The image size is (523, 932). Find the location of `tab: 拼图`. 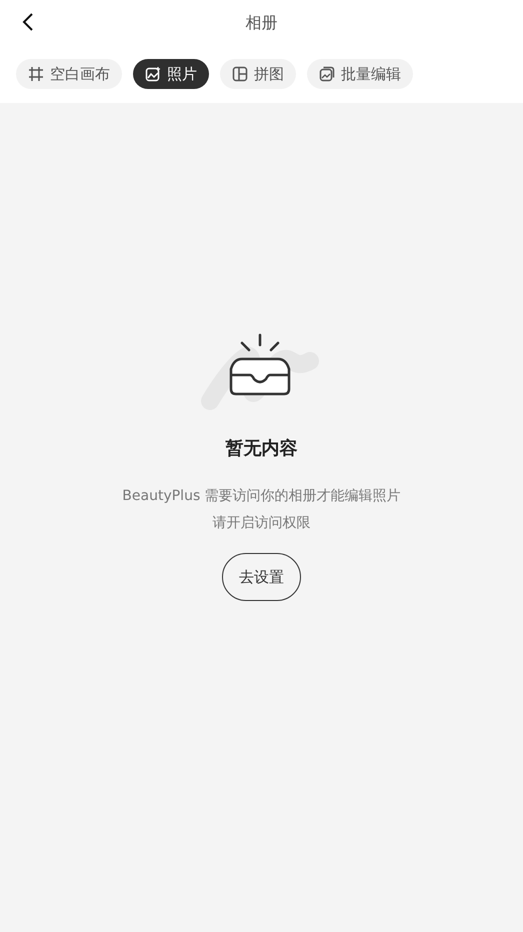

tab: 拼图 is located at coordinates (258, 74).